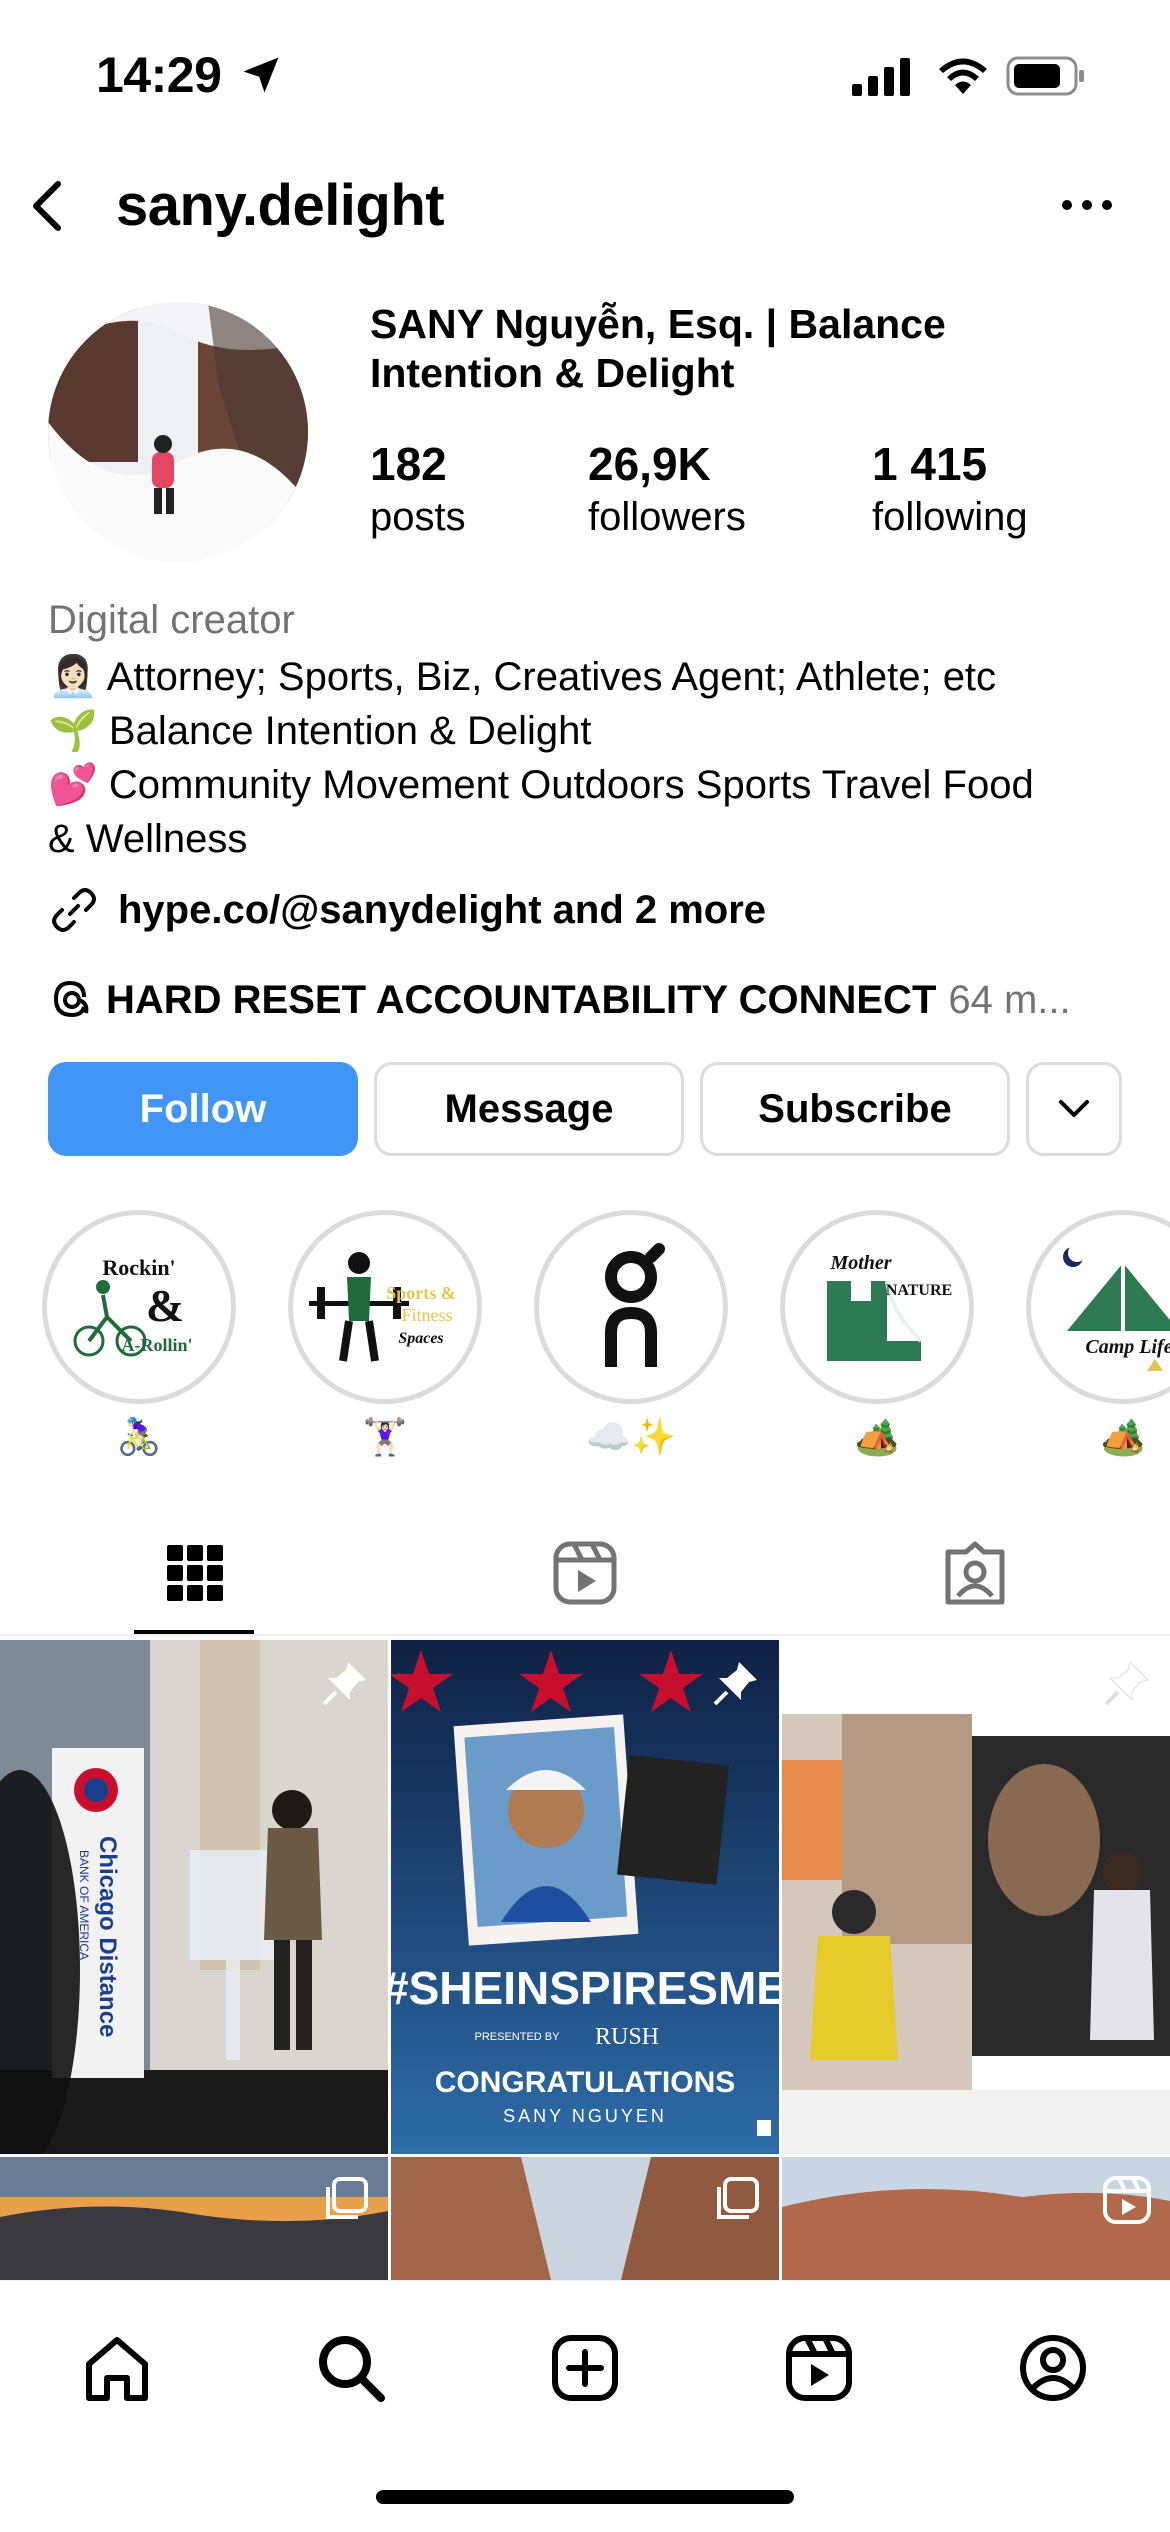  What do you see at coordinates (585, 1988) in the screenshot?
I see `post-headline: #SHEINSPIRESME` at bounding box center [585, 1988].